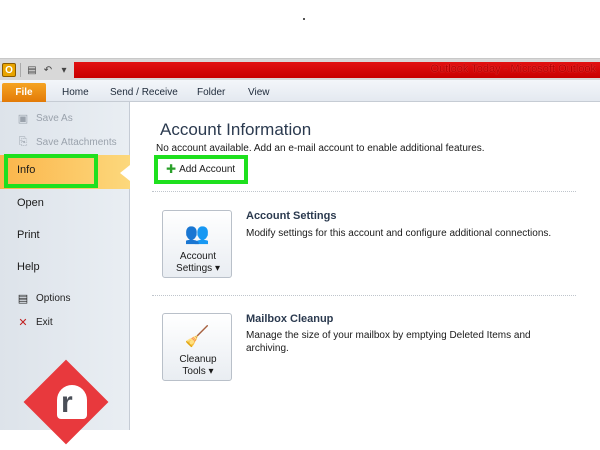 The width and height of the screenshot is (600, 450). What do you see at coordinates (75, 92) in the screenshot?
I see `tab-home: Home` at bounding box center [75, 92].